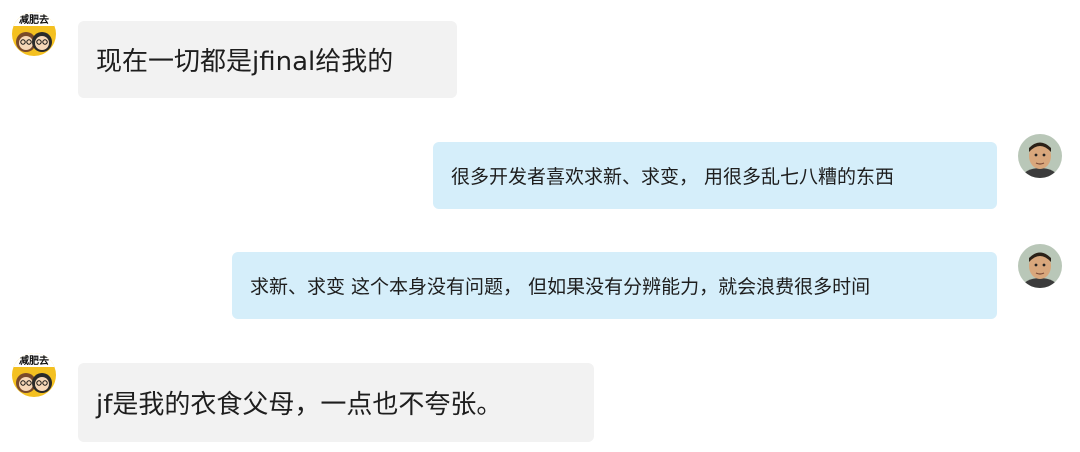  I want to click on message-text: 现在一切都是jfinal给我的, so click(245, 62).